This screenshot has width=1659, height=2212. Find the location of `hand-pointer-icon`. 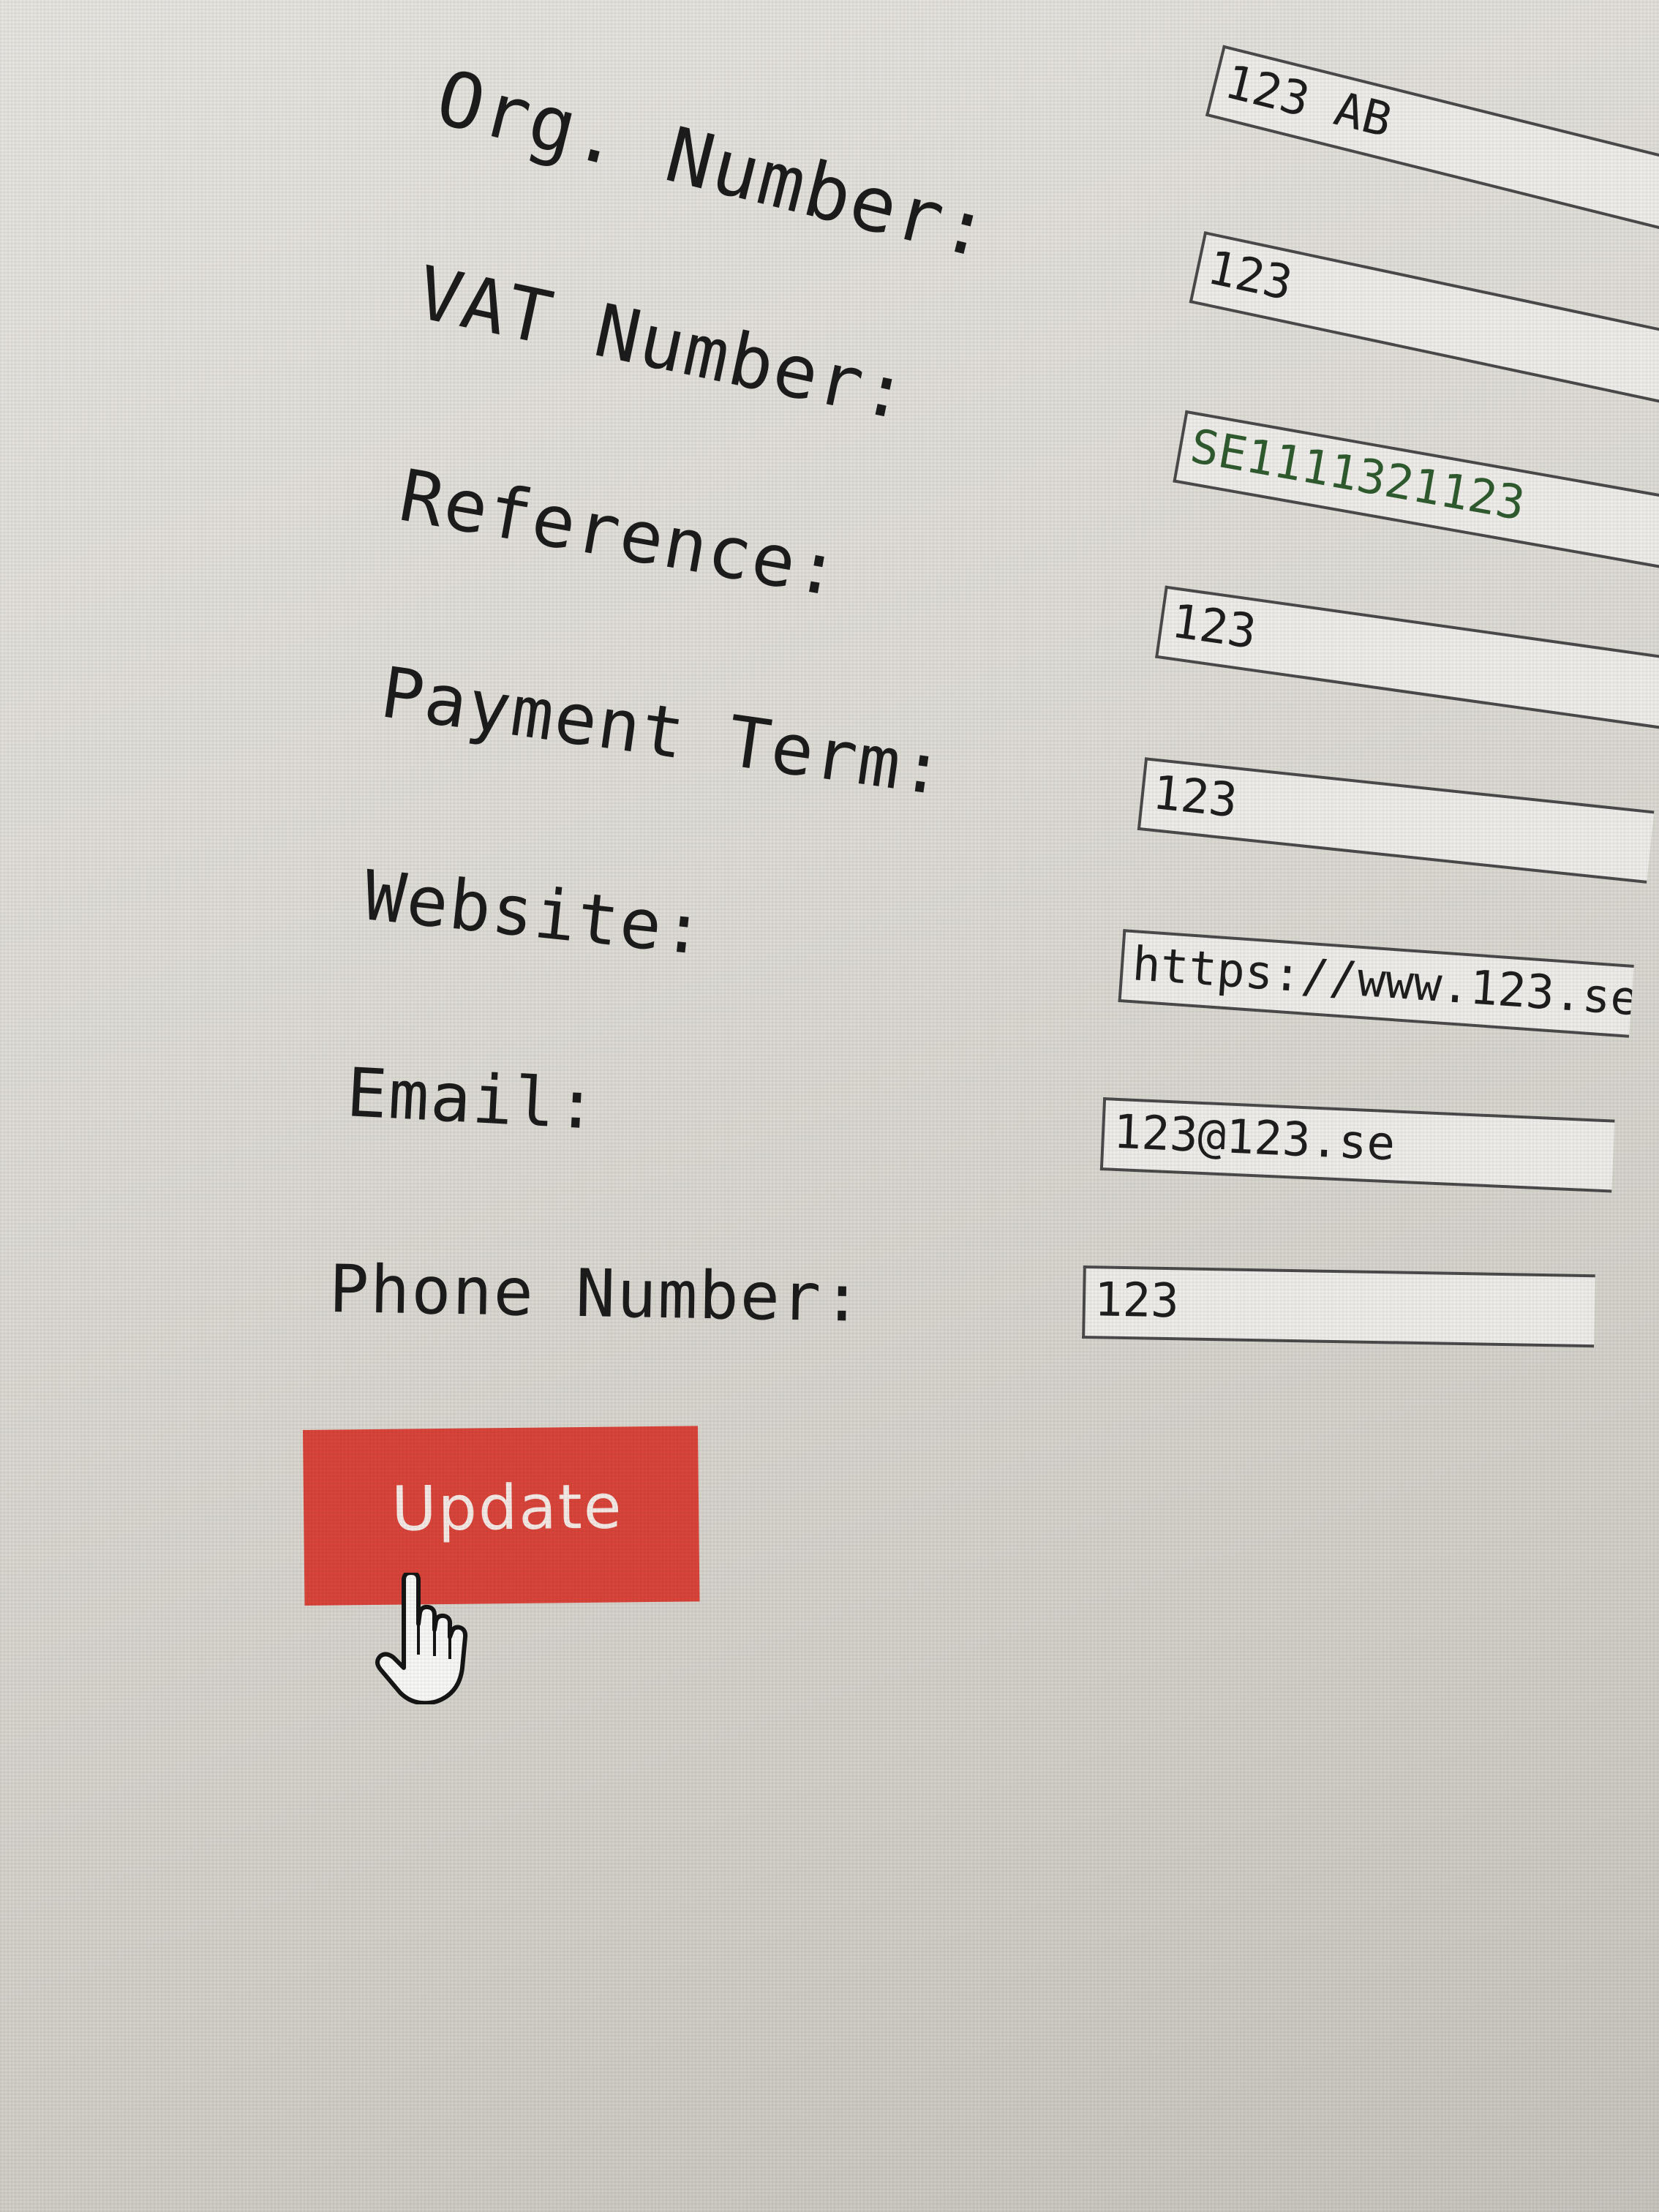

hand-pointer-icon is located at coordinates (421, 1638).